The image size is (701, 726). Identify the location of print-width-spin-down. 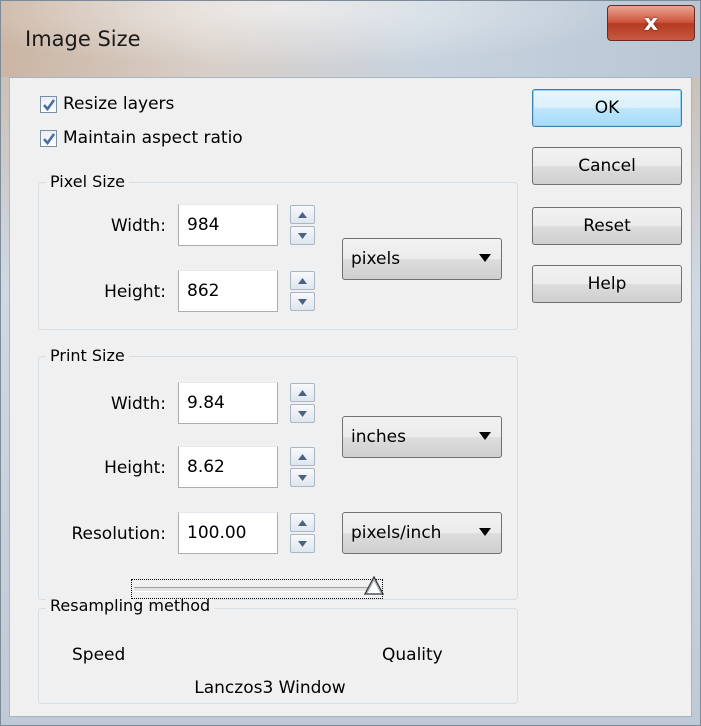
(302, 413).